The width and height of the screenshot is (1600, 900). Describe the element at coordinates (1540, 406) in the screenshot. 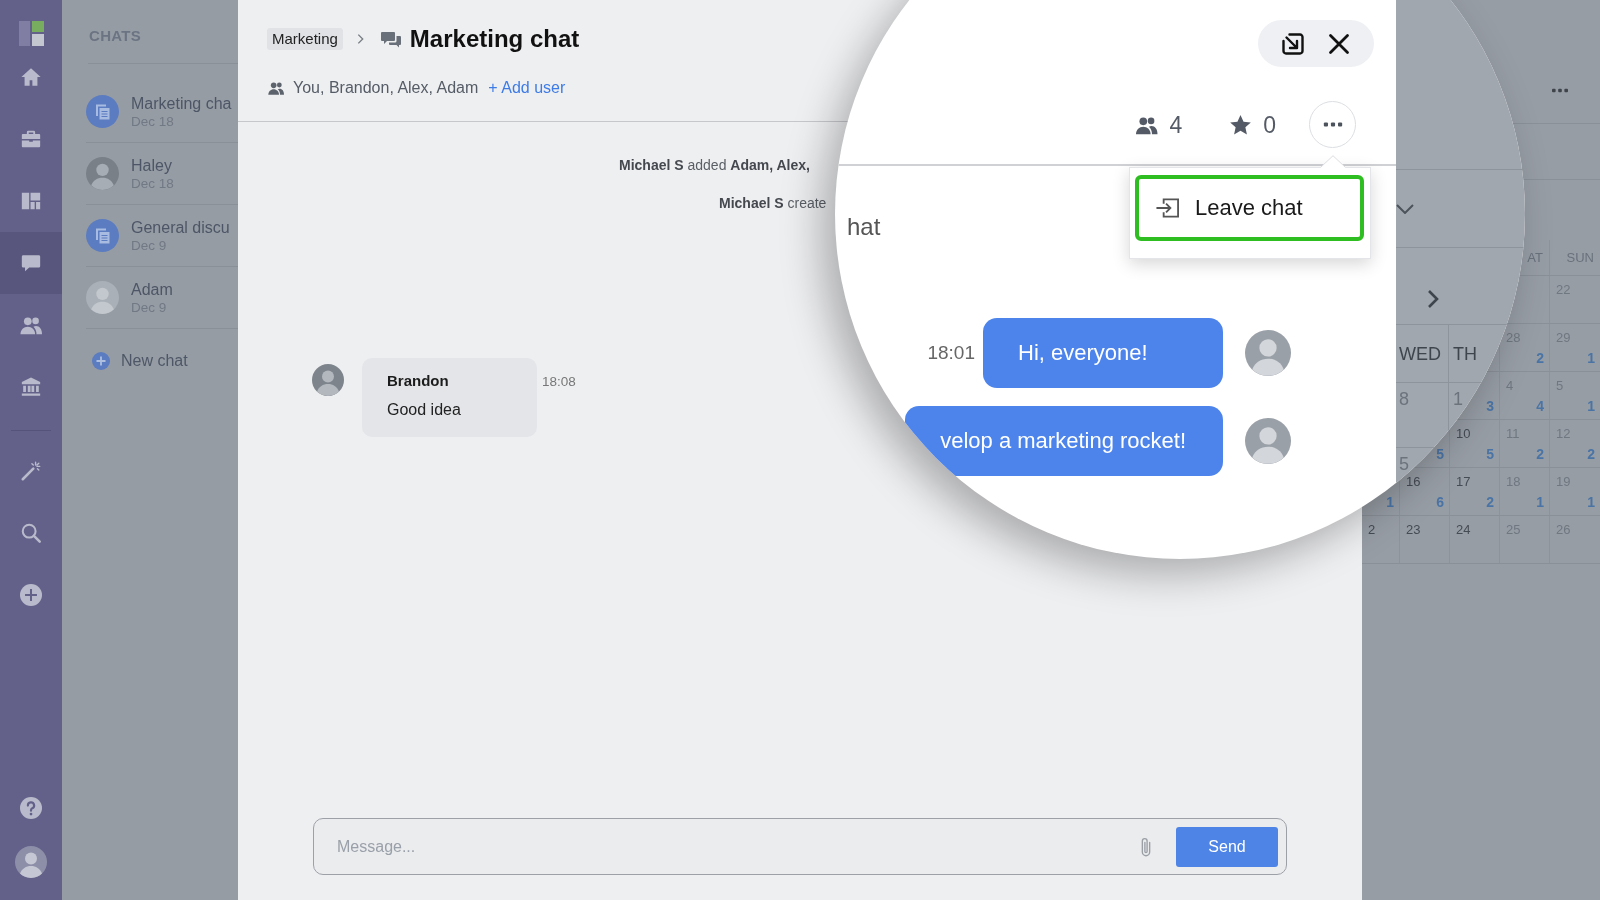

I see `event-count: 4` at that location.